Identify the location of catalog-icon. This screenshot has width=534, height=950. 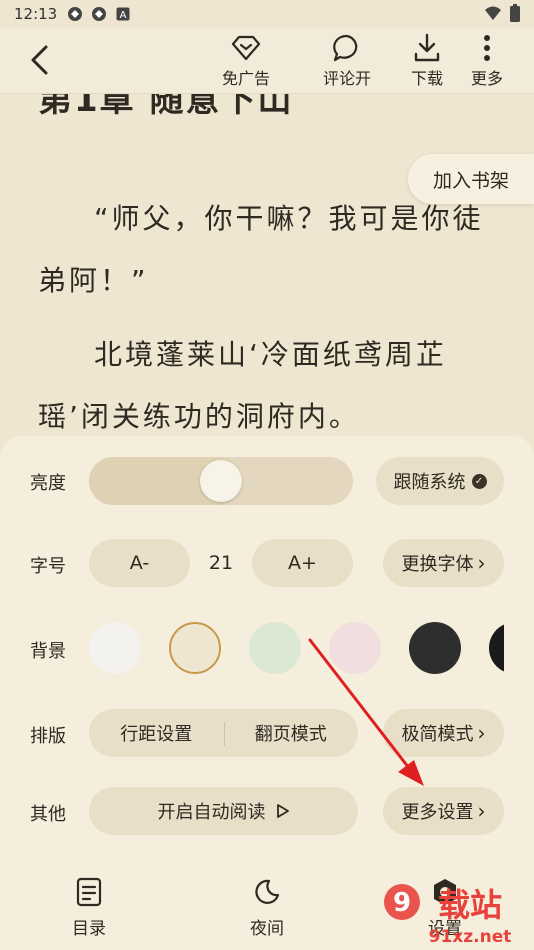
(89, 892).